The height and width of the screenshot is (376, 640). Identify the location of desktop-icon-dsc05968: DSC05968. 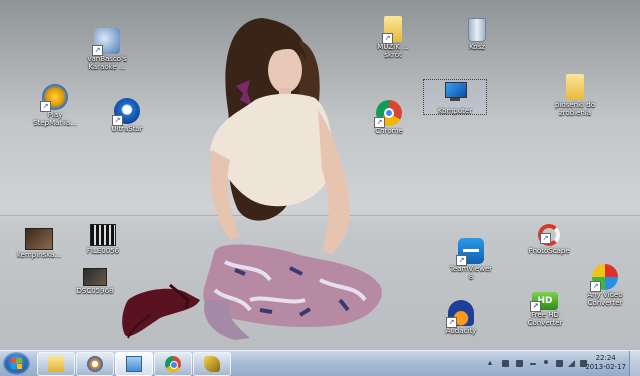
(95, 281).